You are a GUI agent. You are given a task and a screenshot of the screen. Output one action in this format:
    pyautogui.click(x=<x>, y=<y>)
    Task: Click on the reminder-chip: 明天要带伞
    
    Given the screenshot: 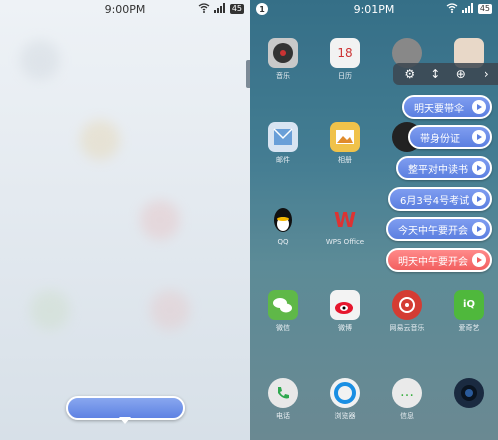 What is the action you would take?
    pyautogui.click(x=447, y=107)
    